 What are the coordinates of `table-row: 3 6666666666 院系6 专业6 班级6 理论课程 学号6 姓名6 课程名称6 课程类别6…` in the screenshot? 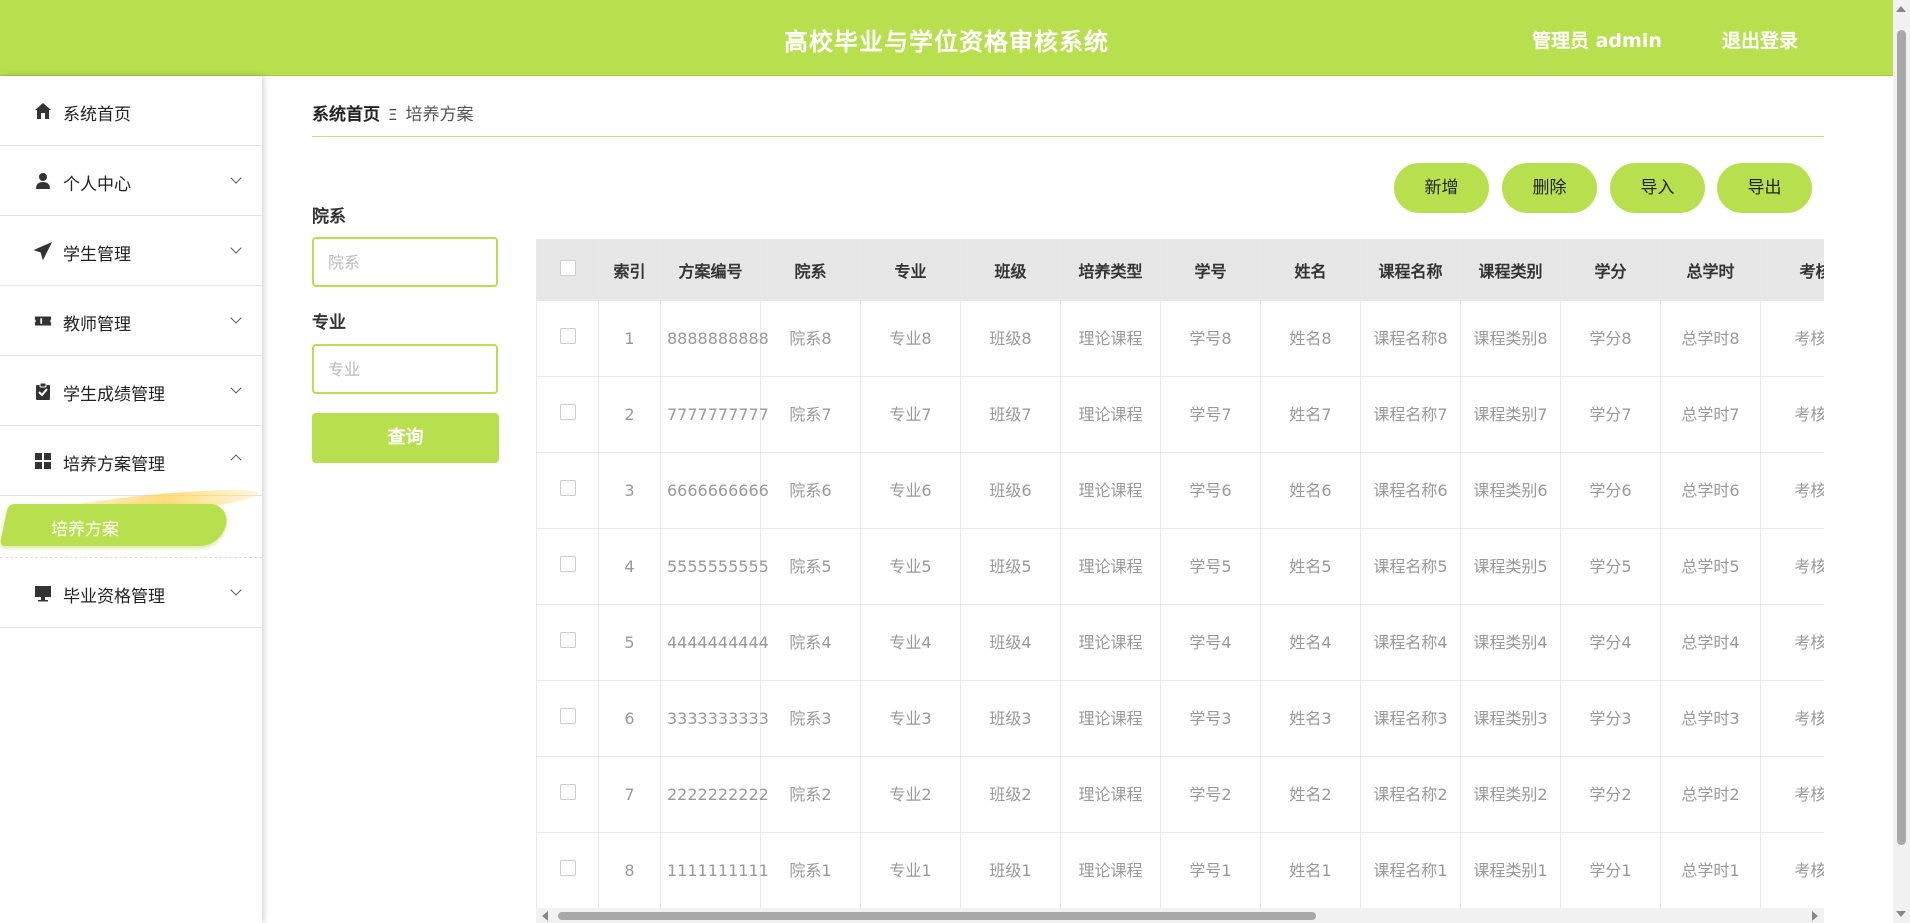 It's located at (1180, 490).